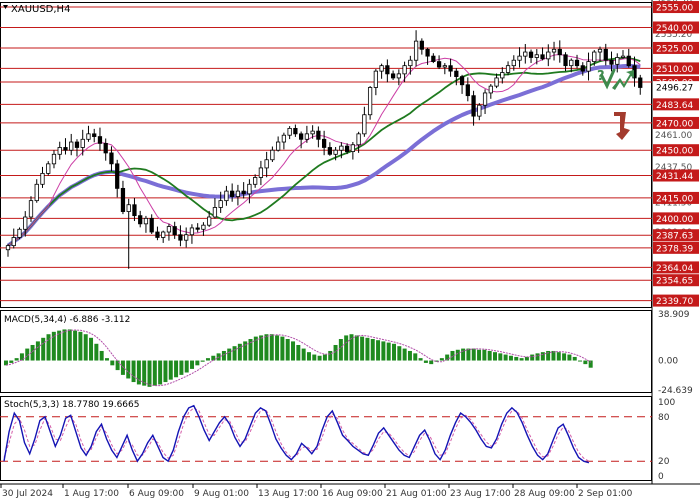 The height and width of the screenshot is (504, 700). I want to click on time-tick-label: 2 Sep 01:00, so click(605, 494).